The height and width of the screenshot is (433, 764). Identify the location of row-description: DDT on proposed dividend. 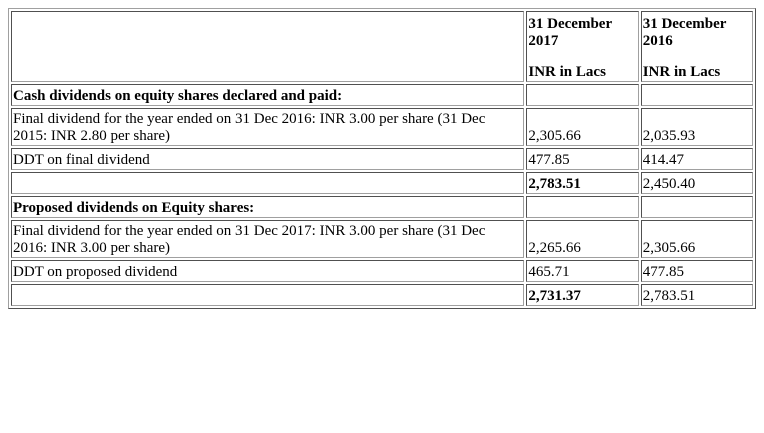
(268, 271).